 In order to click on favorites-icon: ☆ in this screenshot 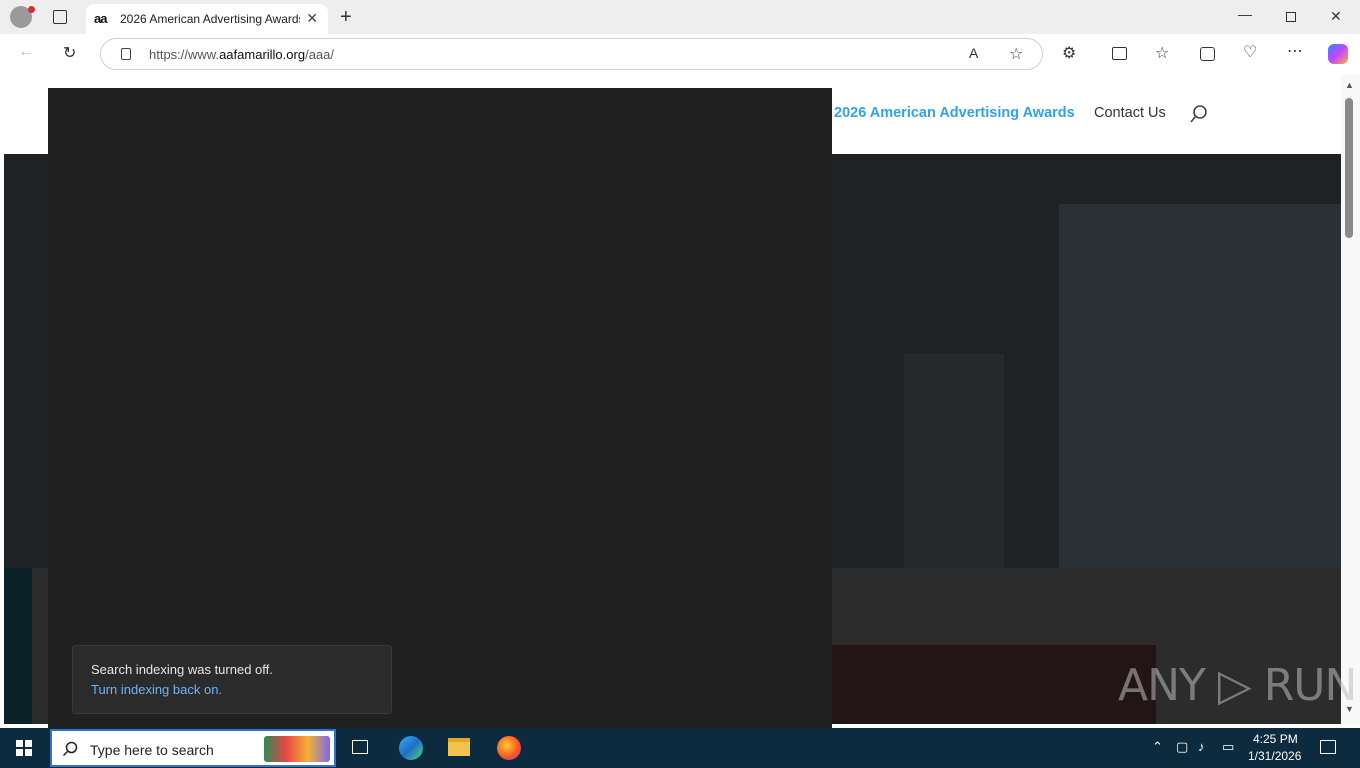, I will do `click(1162, 53)`.